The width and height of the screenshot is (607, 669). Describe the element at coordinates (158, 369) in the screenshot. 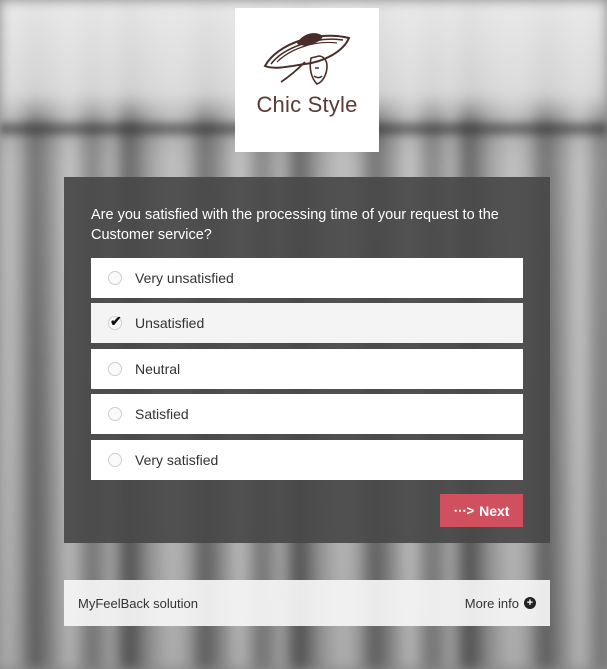

I see `option-label: Neutral` at that location.